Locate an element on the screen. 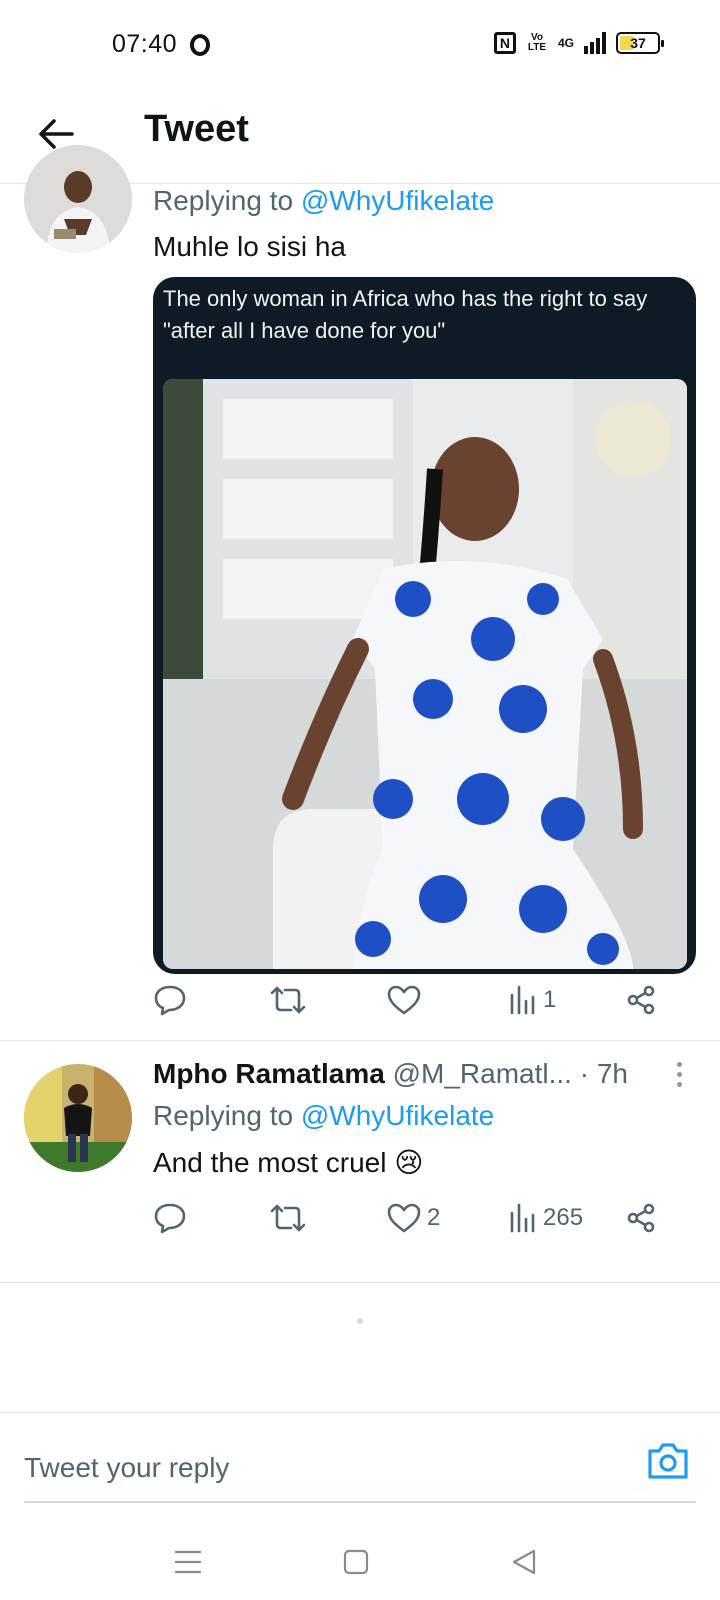 The image size is (720, 1600). camera-button is located at coordinates (668, 1461).